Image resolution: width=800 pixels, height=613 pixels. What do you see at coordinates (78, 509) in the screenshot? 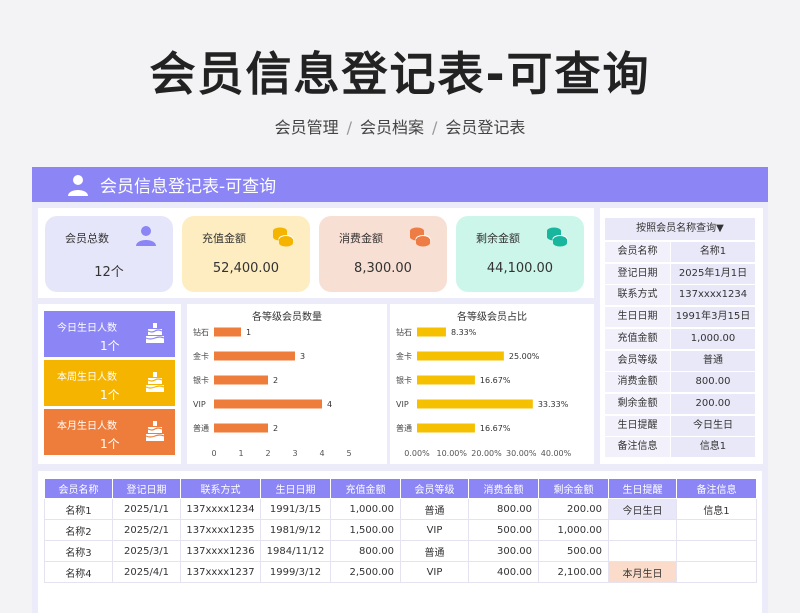
I see `table-cell: 名称1` at bounding box center [78, 509].